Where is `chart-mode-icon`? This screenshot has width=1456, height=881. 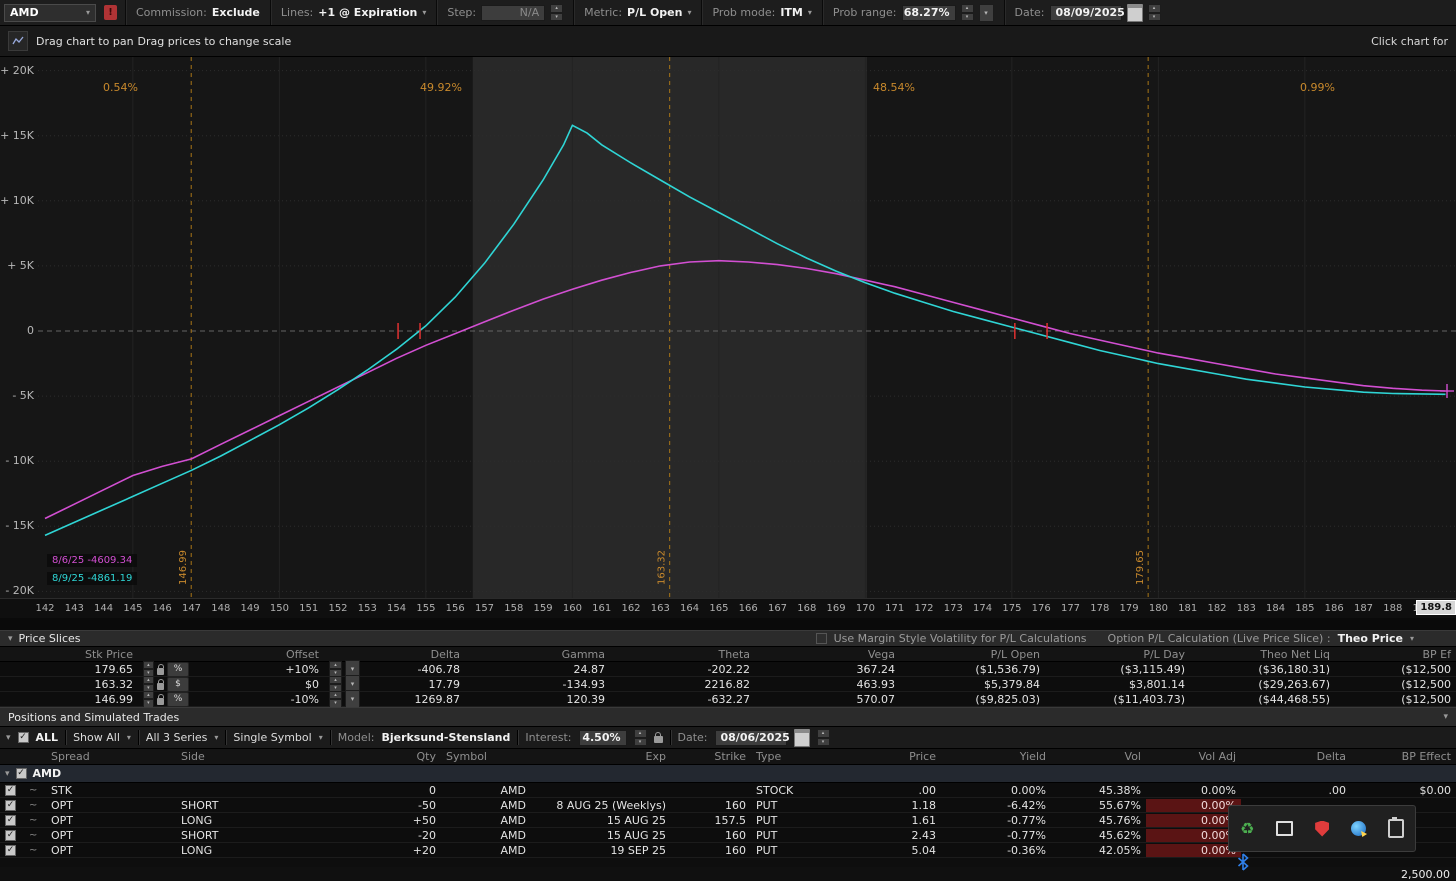 chart-mode-icon is located at coordinates (18, 41).